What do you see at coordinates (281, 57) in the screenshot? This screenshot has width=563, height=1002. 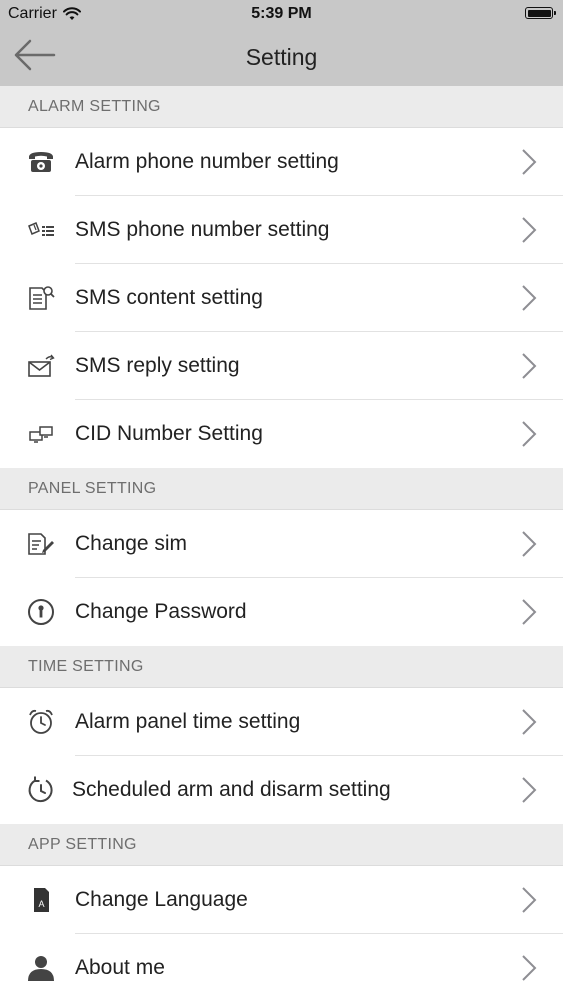 I see `page-title: Setting` at bounding box center [281, 57].